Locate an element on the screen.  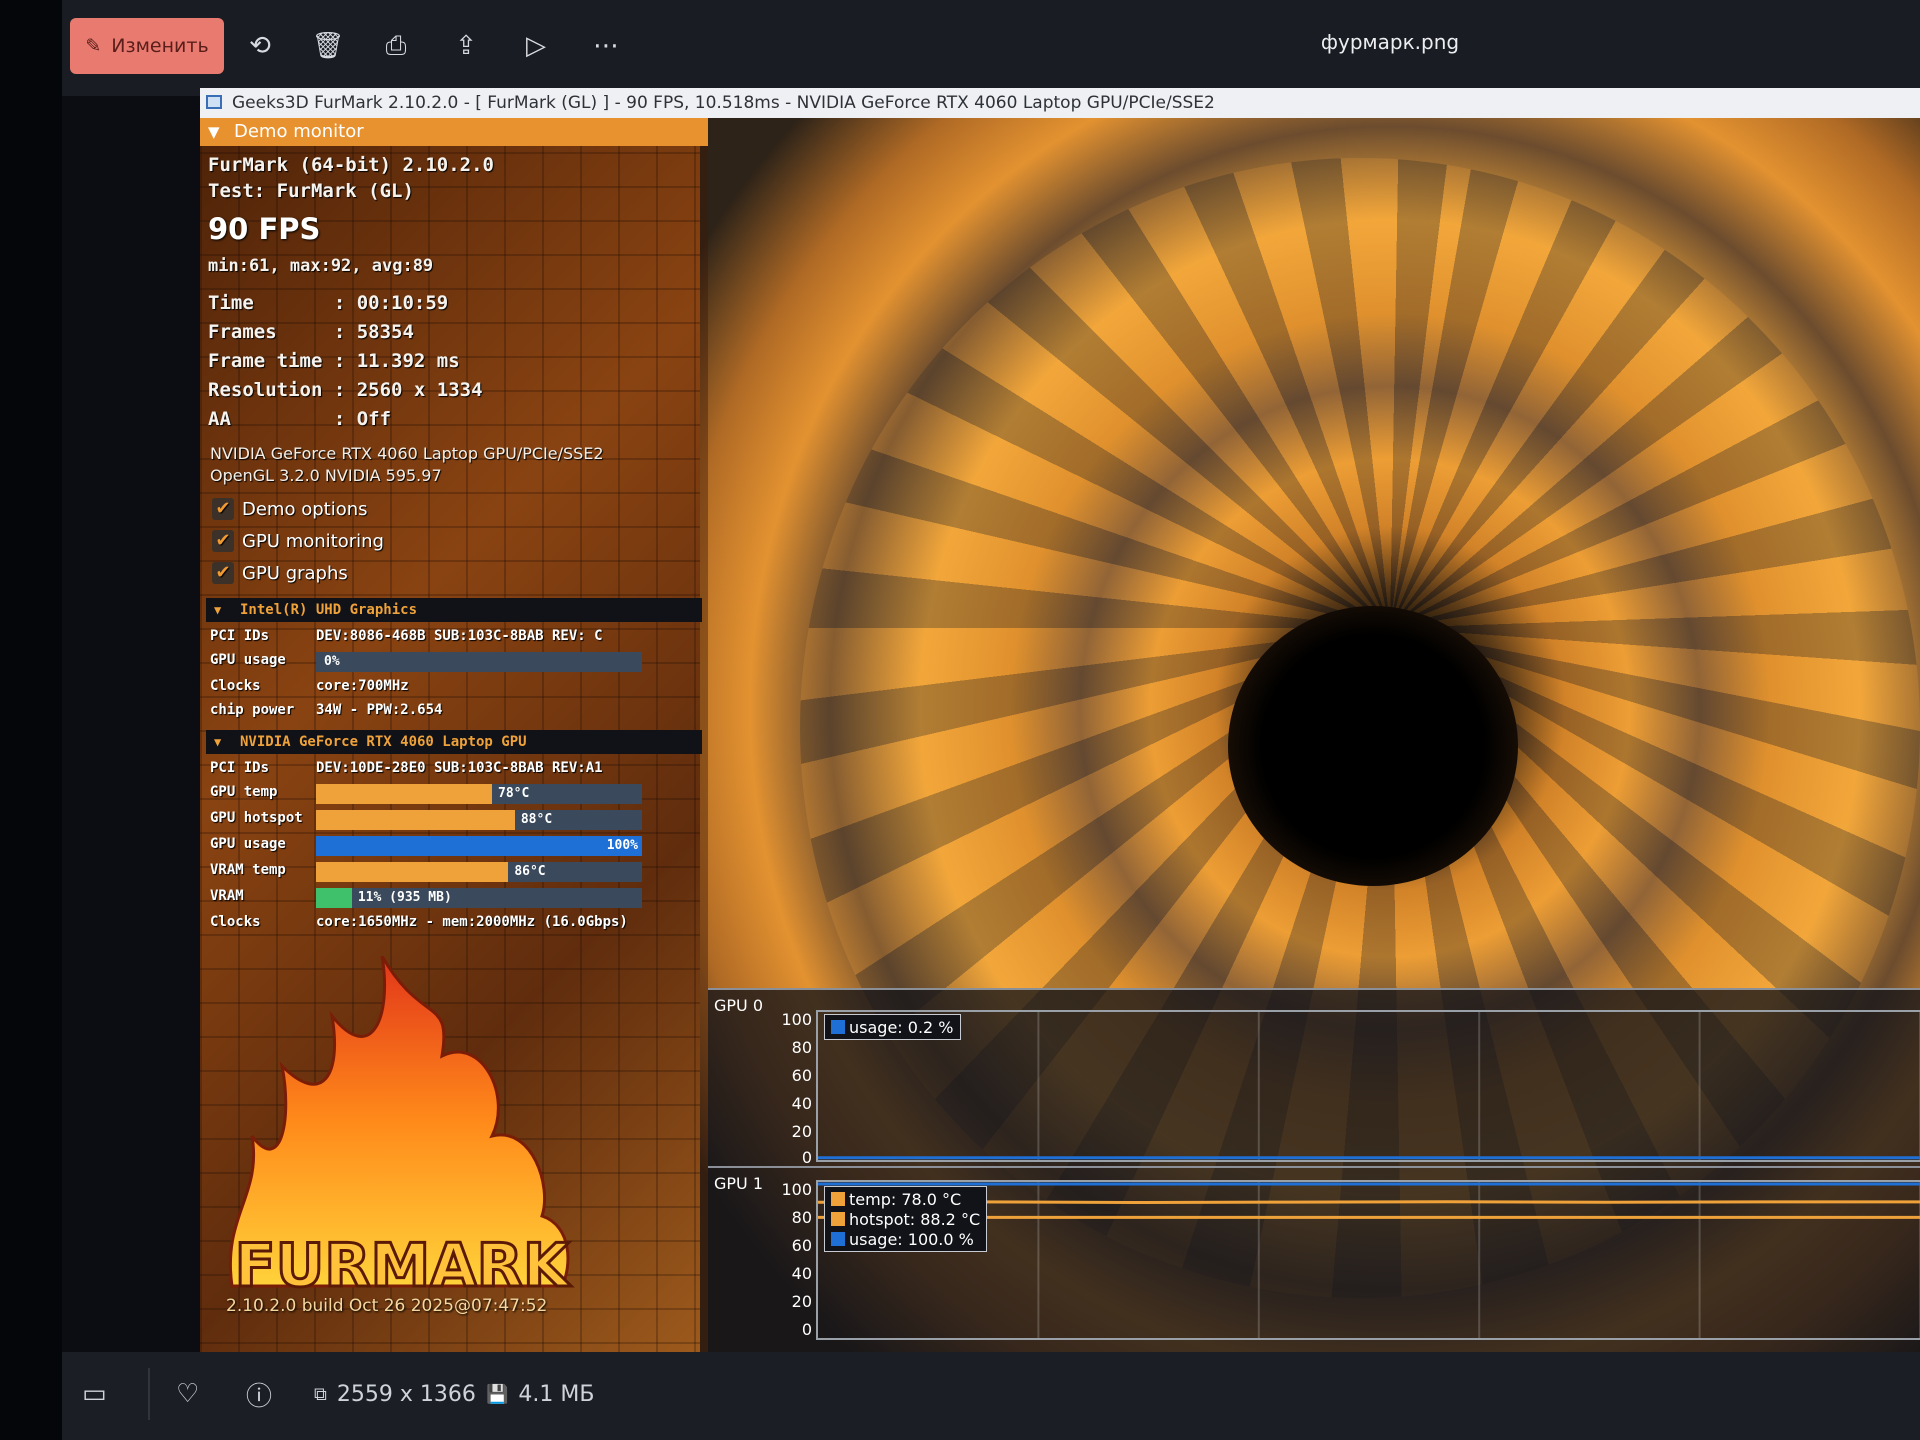
resolution-icon: ⧉ is located at coordinates (320, 1394).